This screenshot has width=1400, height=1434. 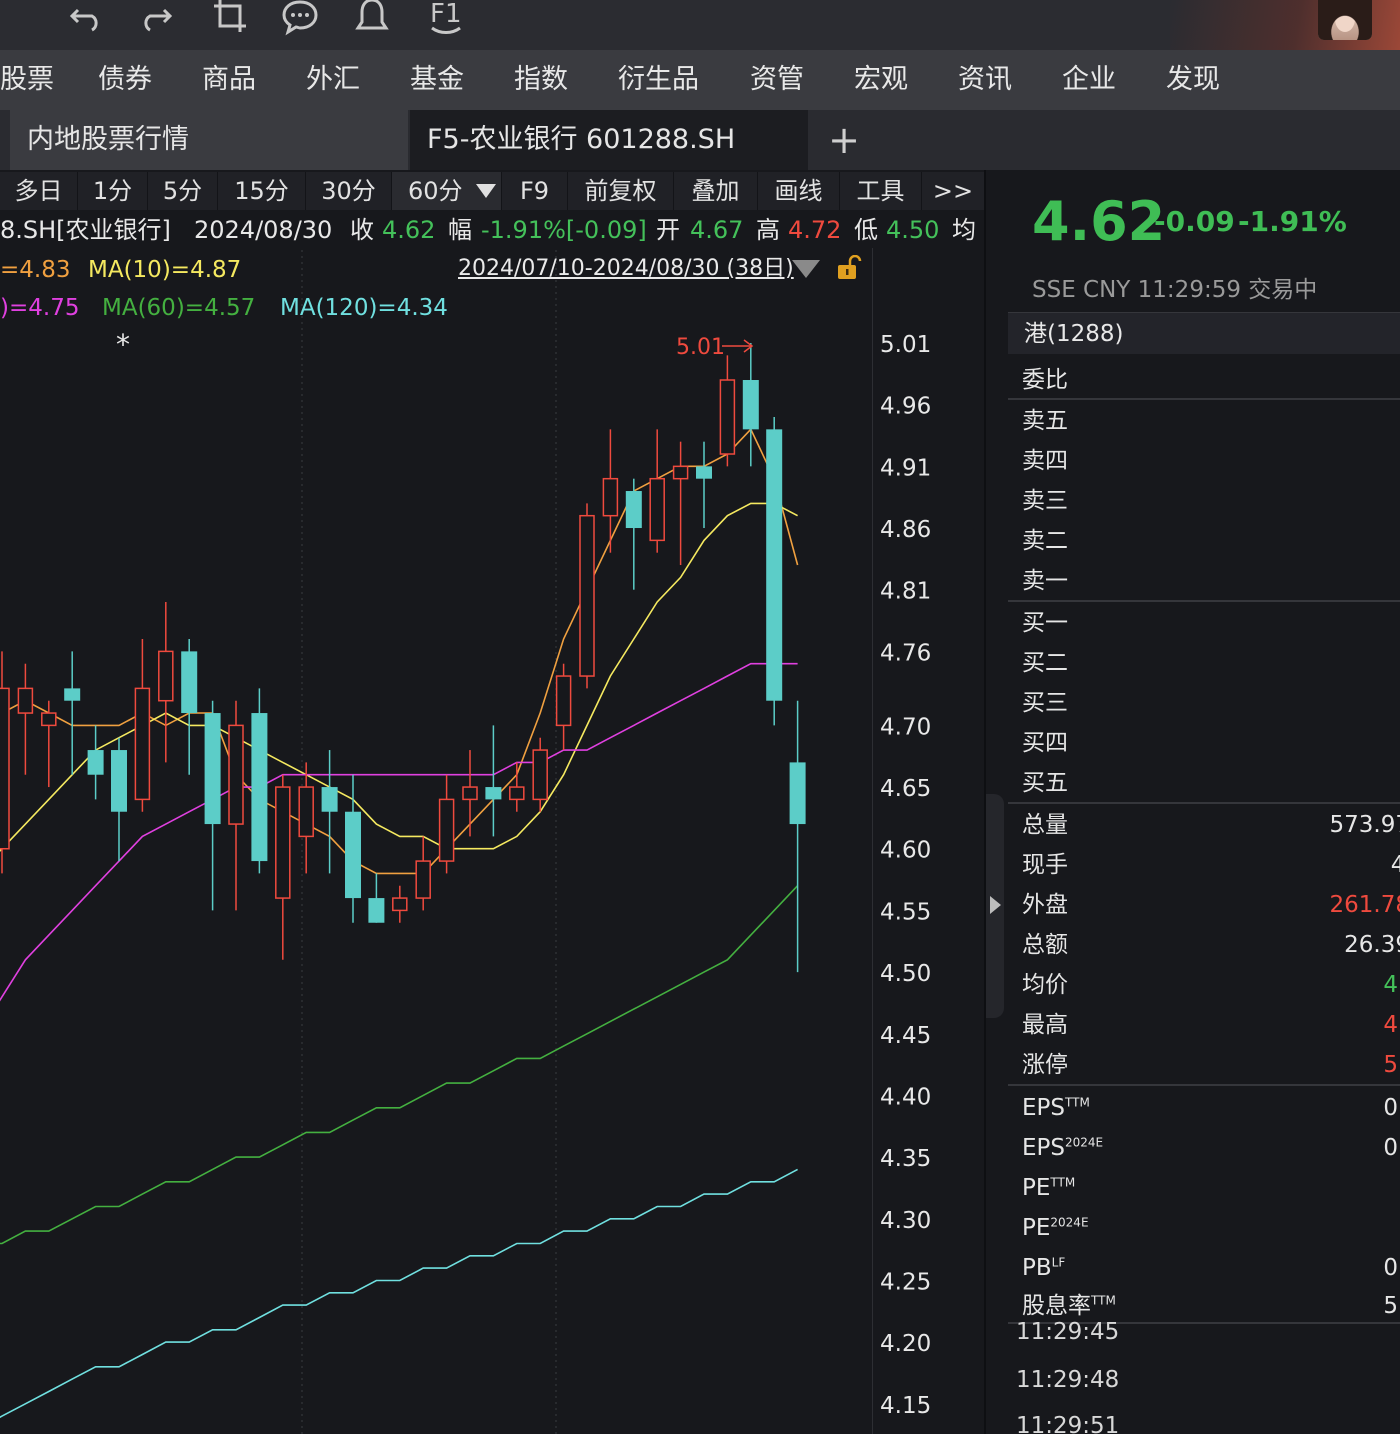 I want to click on nav-discover: 发现, so click(x=1193, y=80).